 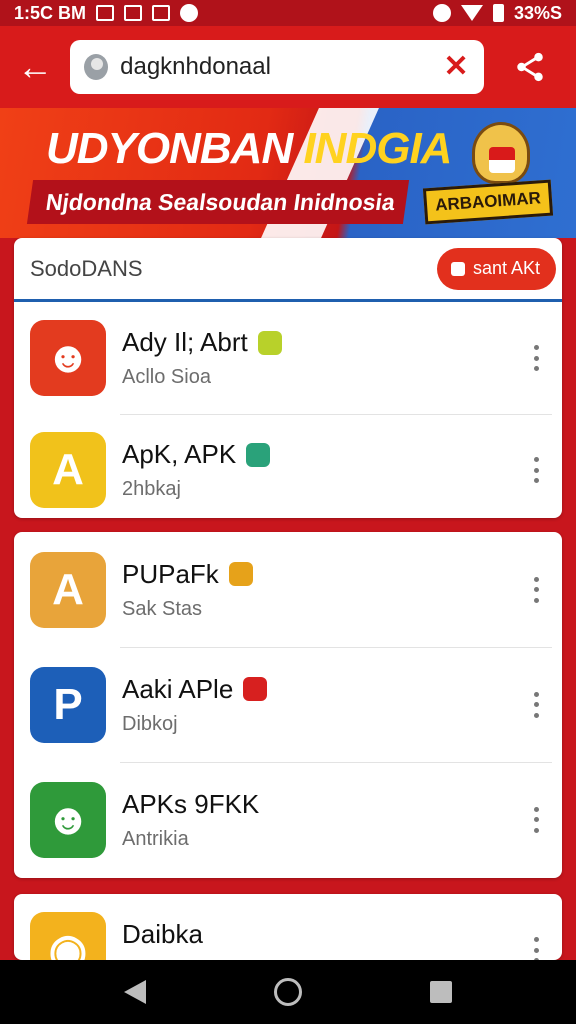 I want to click on lock-icon, so click(x=457, y=268).